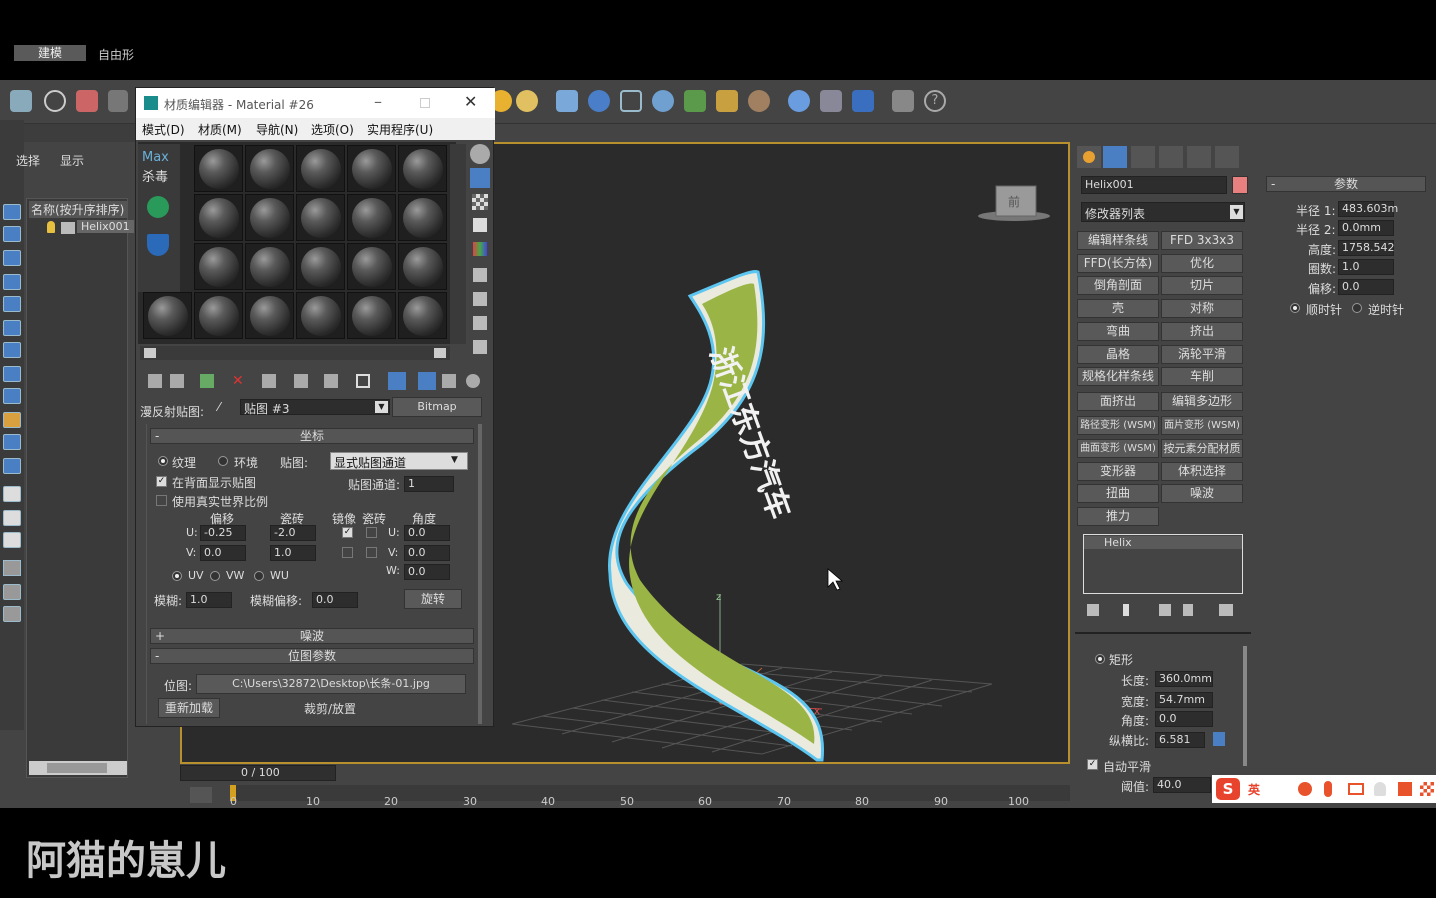 The image size is (1436, 898). I want to click on show-back-checkbox: ✓, so click(161, 481).